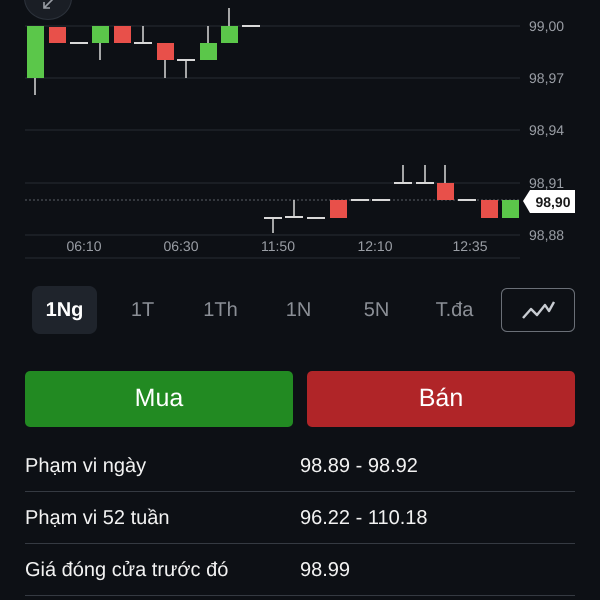  Describe the element at coordinates (546, 183) in the screenshot. I see `y-axis-label: 98,91` at that location.